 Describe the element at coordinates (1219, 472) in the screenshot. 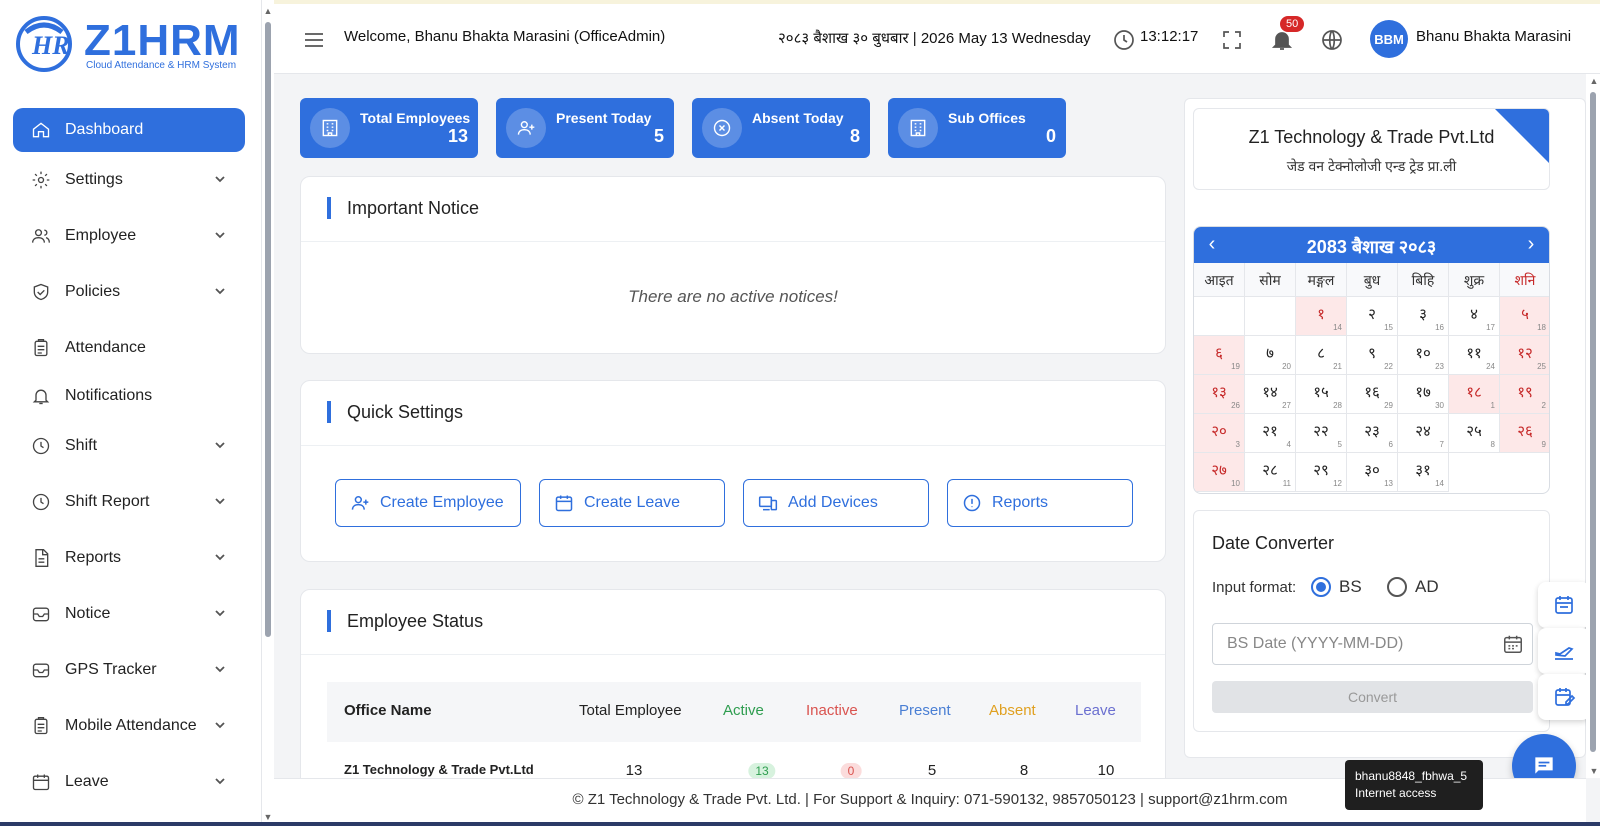

I see `calendar-day: २७ 10` at that location.